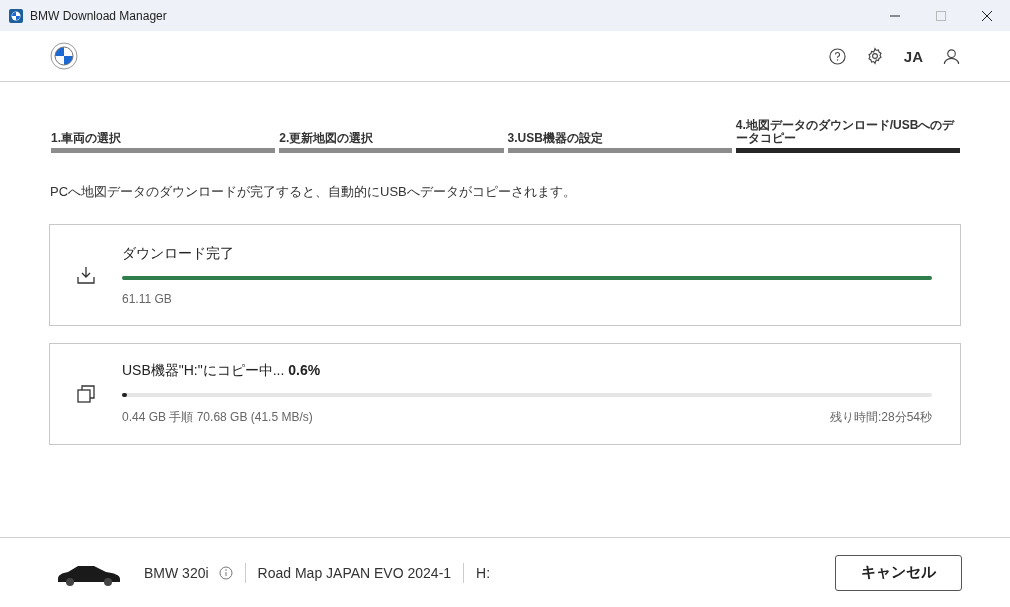 The image size is (1010, 607). What do you see at coordinates (354, 572) in the screenshot?
I see `map-name: Road Map JAPAN EVO 2024-1` at bounding box center [354, 572].